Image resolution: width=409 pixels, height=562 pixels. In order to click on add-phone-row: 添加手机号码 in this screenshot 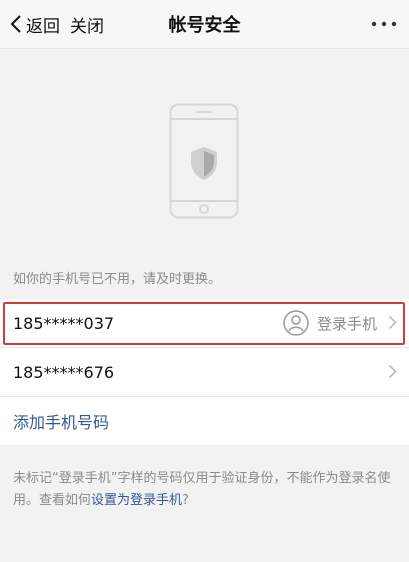, I will do `click(204, 420)`.